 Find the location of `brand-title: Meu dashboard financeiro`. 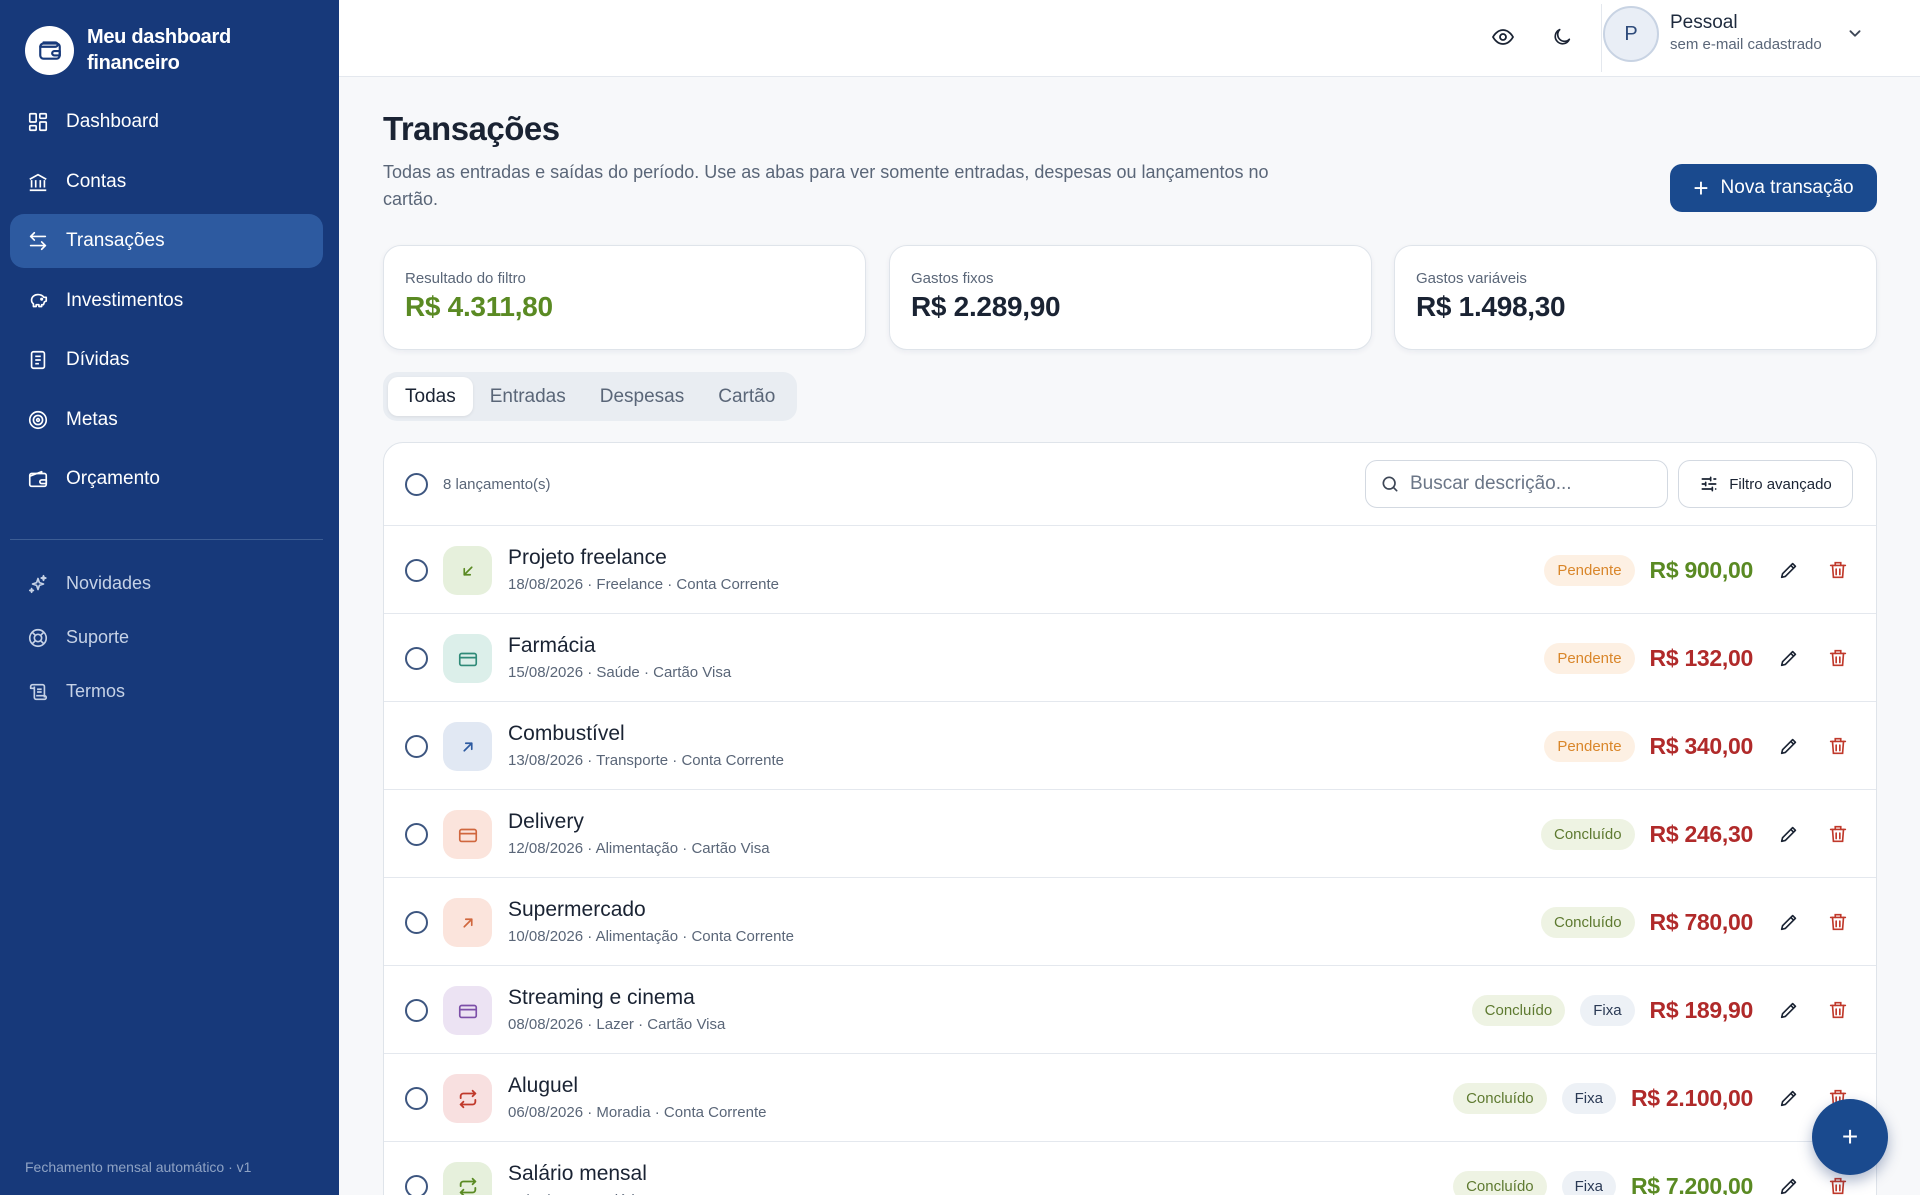

brand-title: Meu dashboard financeiro is located at coordinates (159, 50).